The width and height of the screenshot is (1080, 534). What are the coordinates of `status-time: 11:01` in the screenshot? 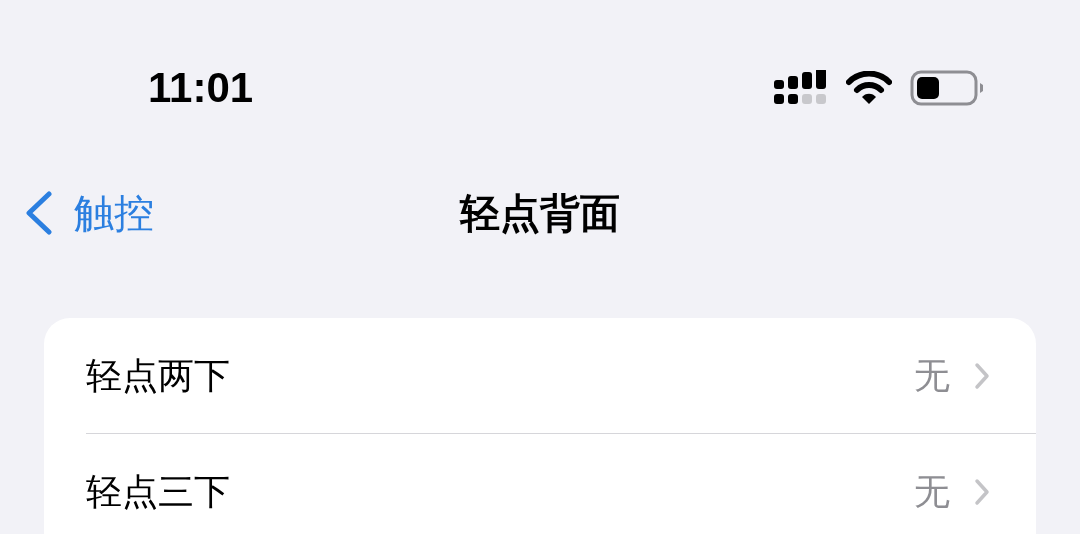 It's located at (201, 88).